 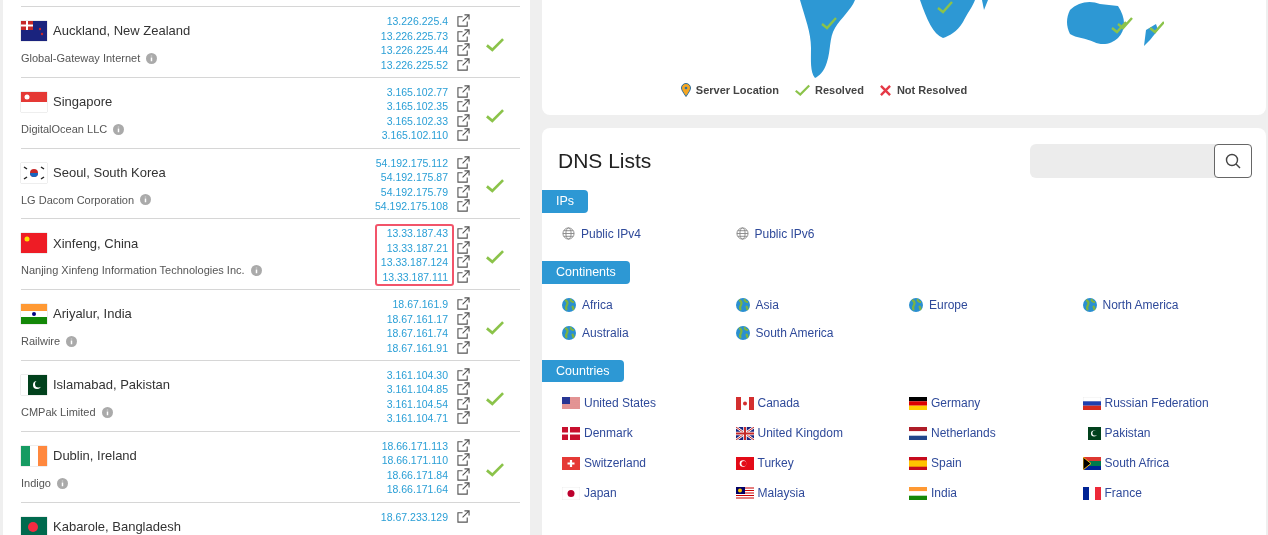 What do you see at coordinates (417, 21) in the screenshot?
I see `ip-link: 13.226.225.4` at bounding box center [417, 21].